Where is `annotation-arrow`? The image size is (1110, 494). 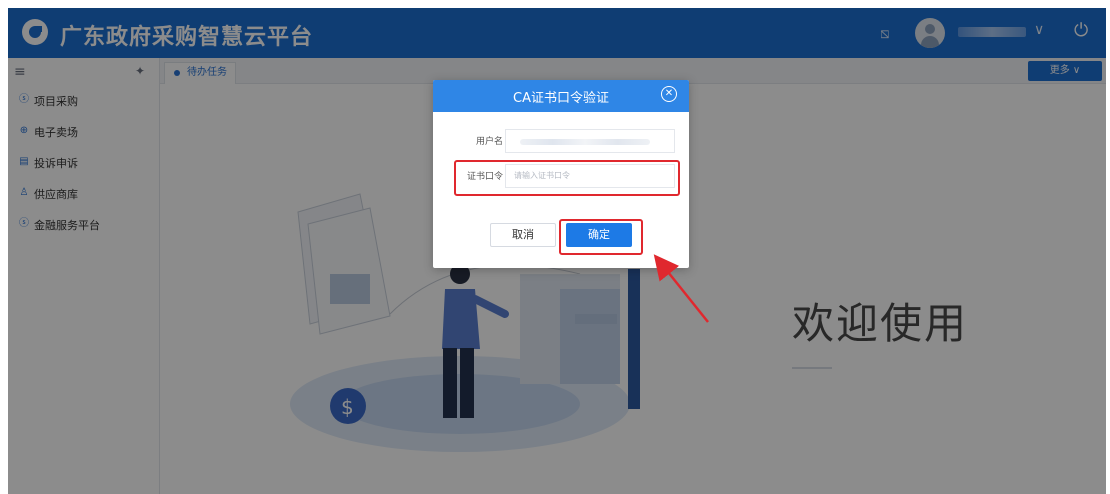 annotation-arrow is located at coordinates (681, 288).